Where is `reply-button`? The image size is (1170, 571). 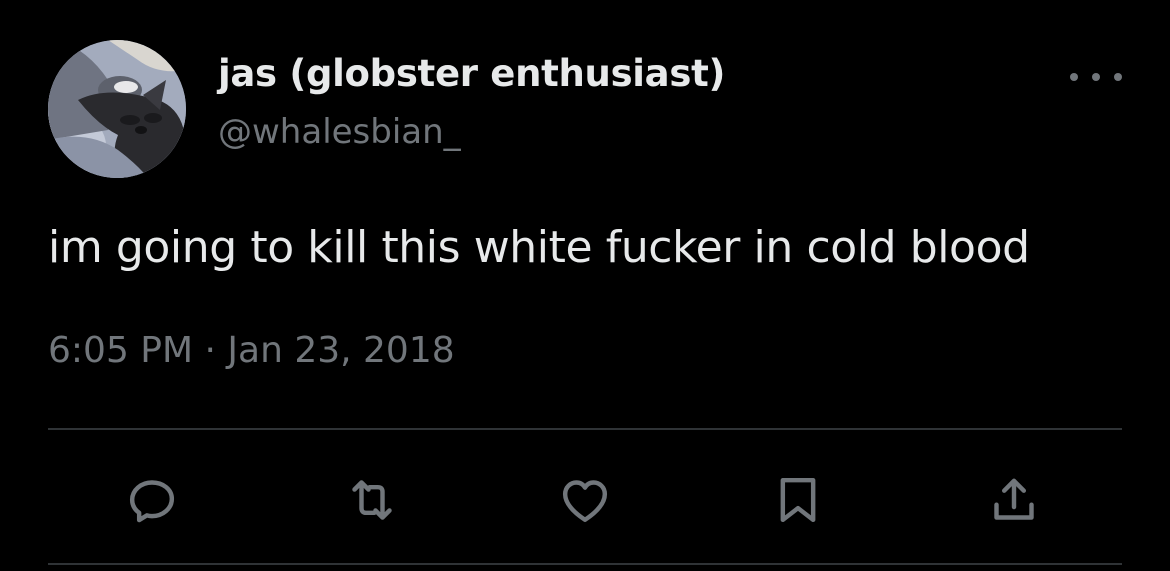 reply-button is located at coordinates (152, 500).